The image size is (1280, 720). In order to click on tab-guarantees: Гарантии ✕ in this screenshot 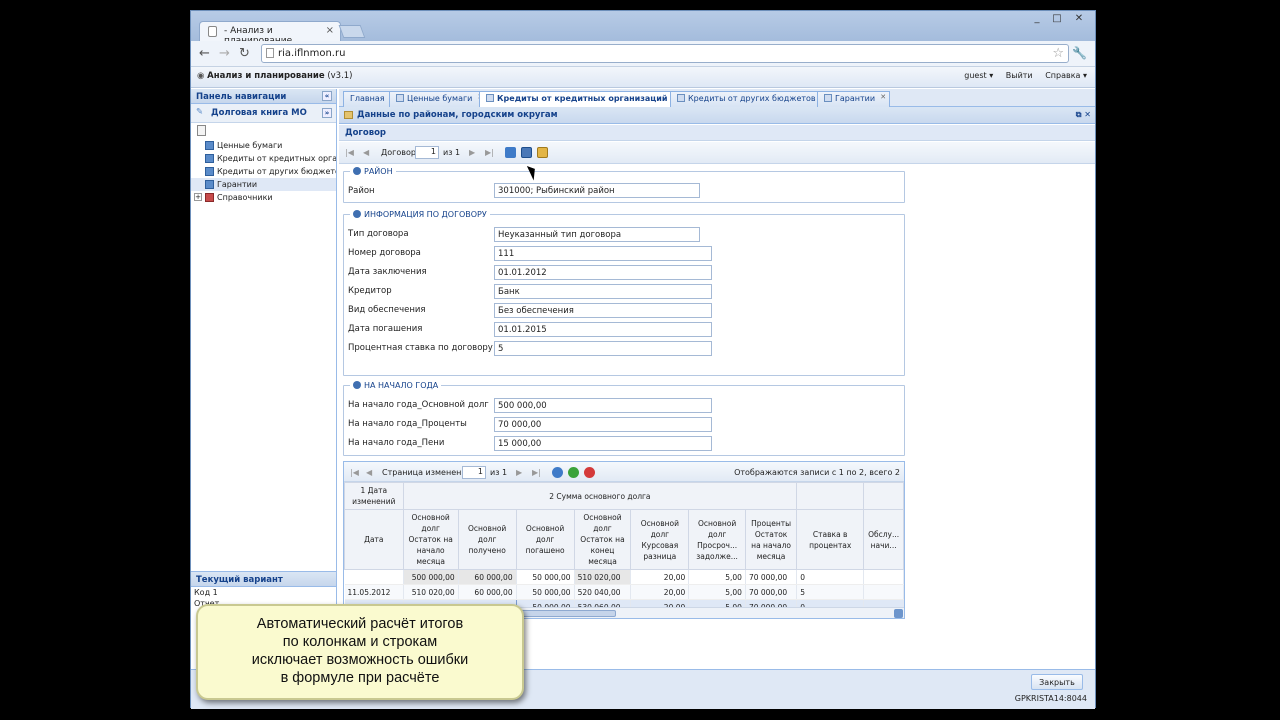, I will do `click(854, 99)`.